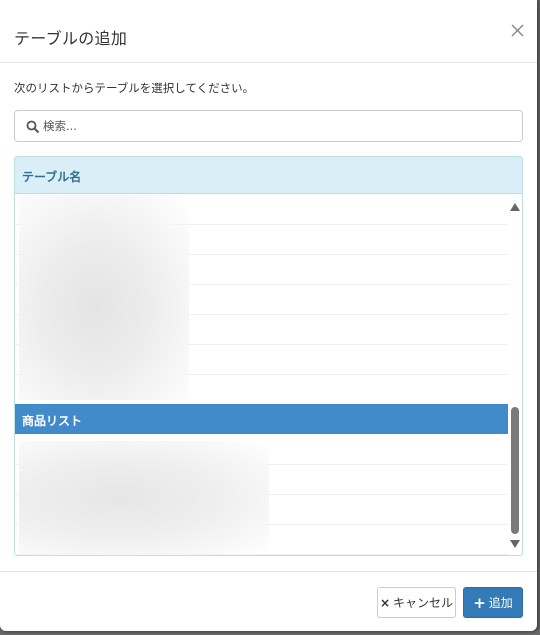 The image size is (540, 635). Describe the element at coordinates (268, 31) in the screenshot. I see `dialog-header: テーブルの追加` at that location.